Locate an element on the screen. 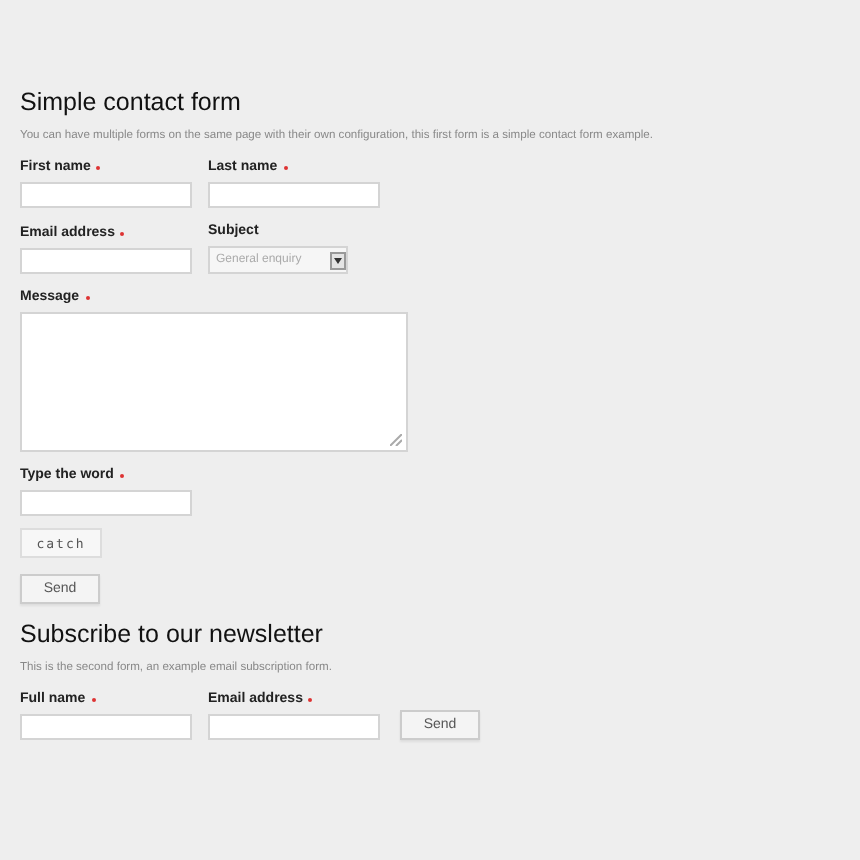 This screenshot has width=860, height=860. form-title: Simple contact form is located at coordinates (131, 103).